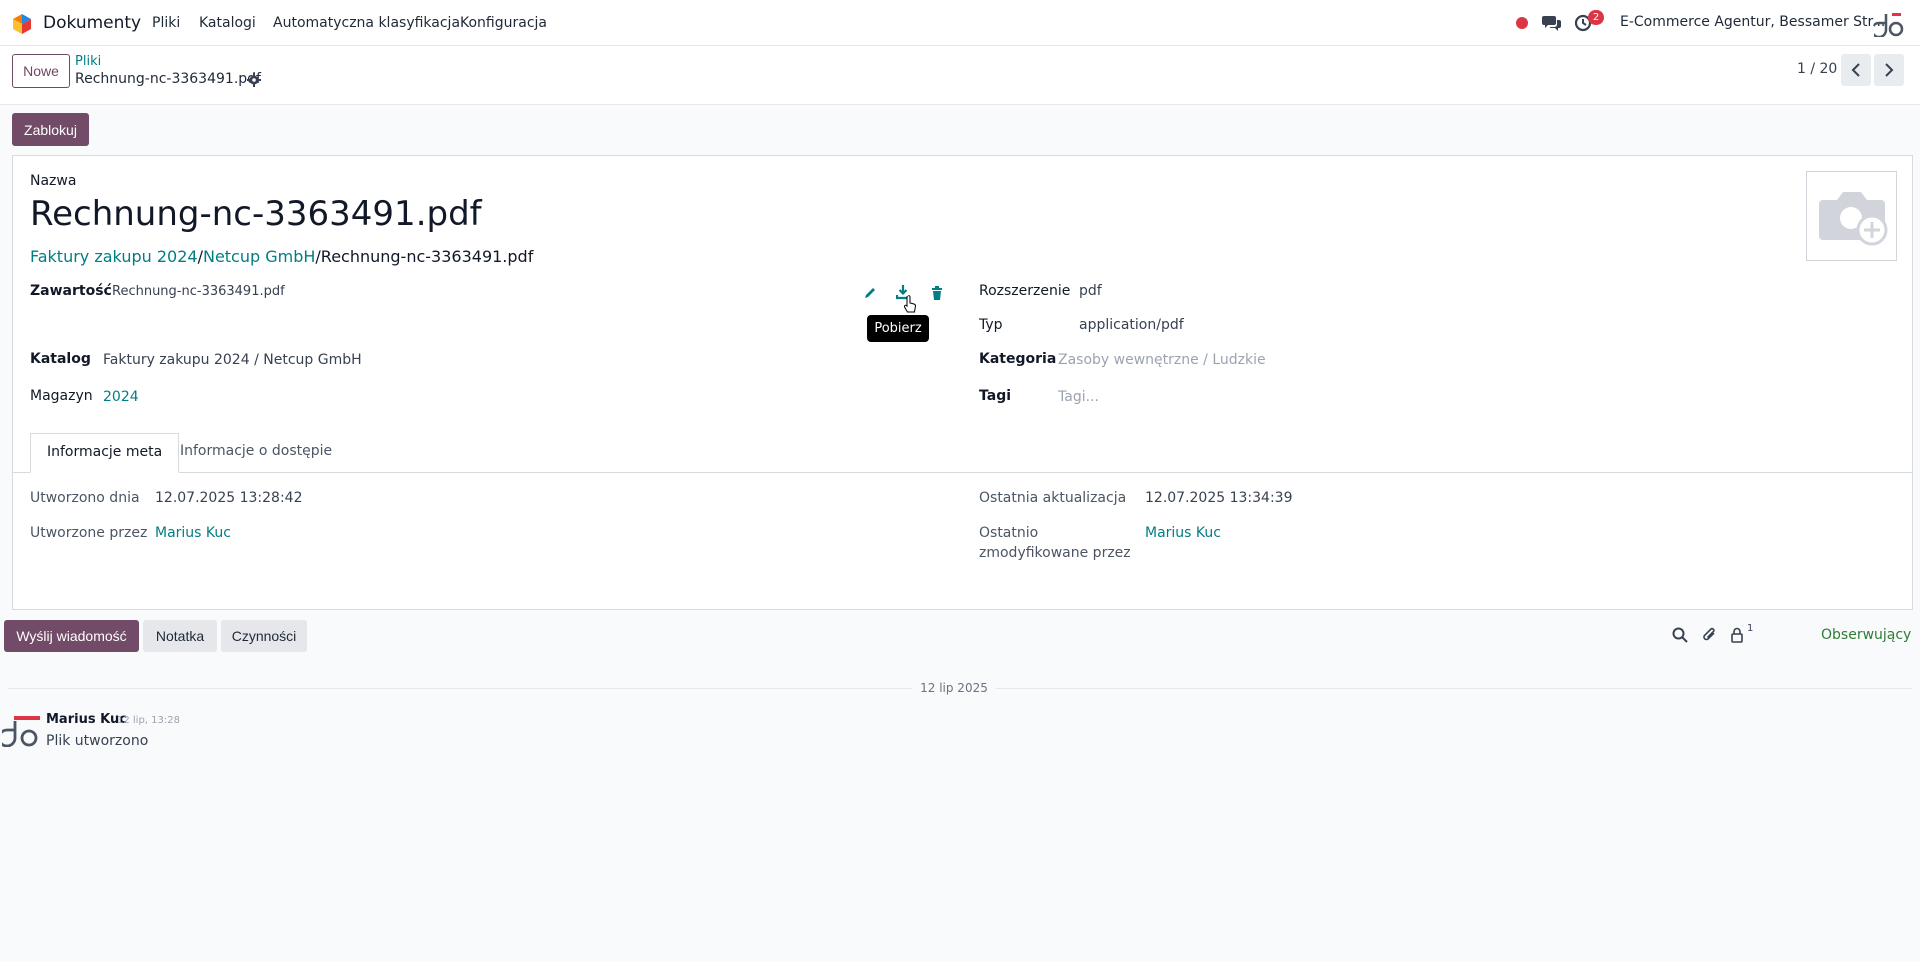  Describe the element at coordinates (256, 453) in the screenshot. I see `tab-access-info: Informacje o dostępie` at that location.